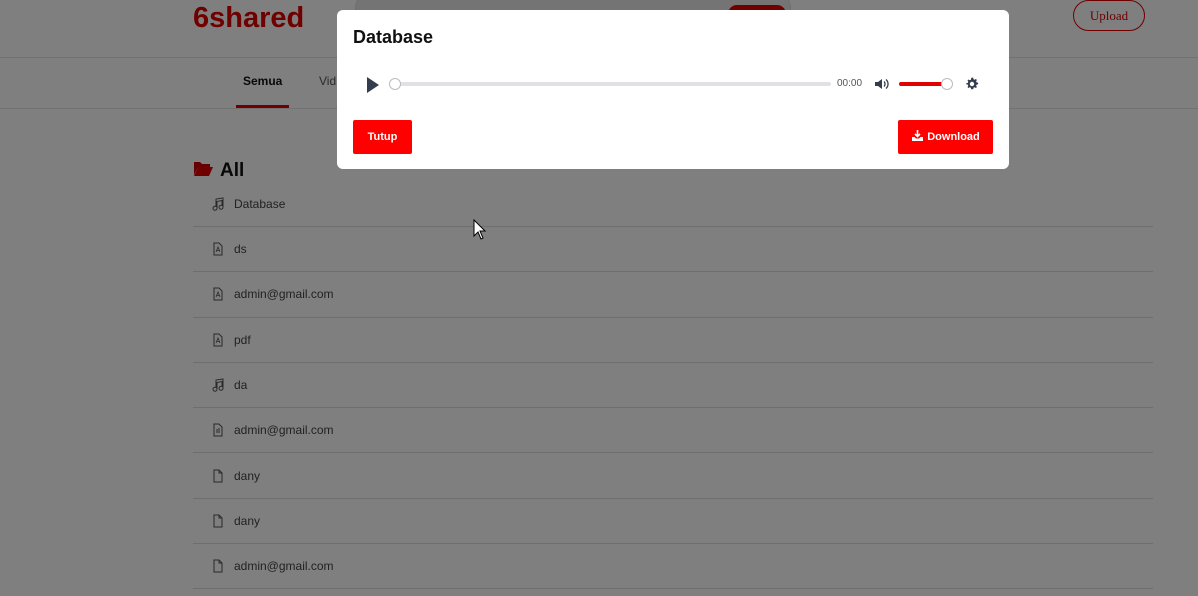 This screenshot has height=596, width=1198. I want to click on seek-bar, so click(613, 84).